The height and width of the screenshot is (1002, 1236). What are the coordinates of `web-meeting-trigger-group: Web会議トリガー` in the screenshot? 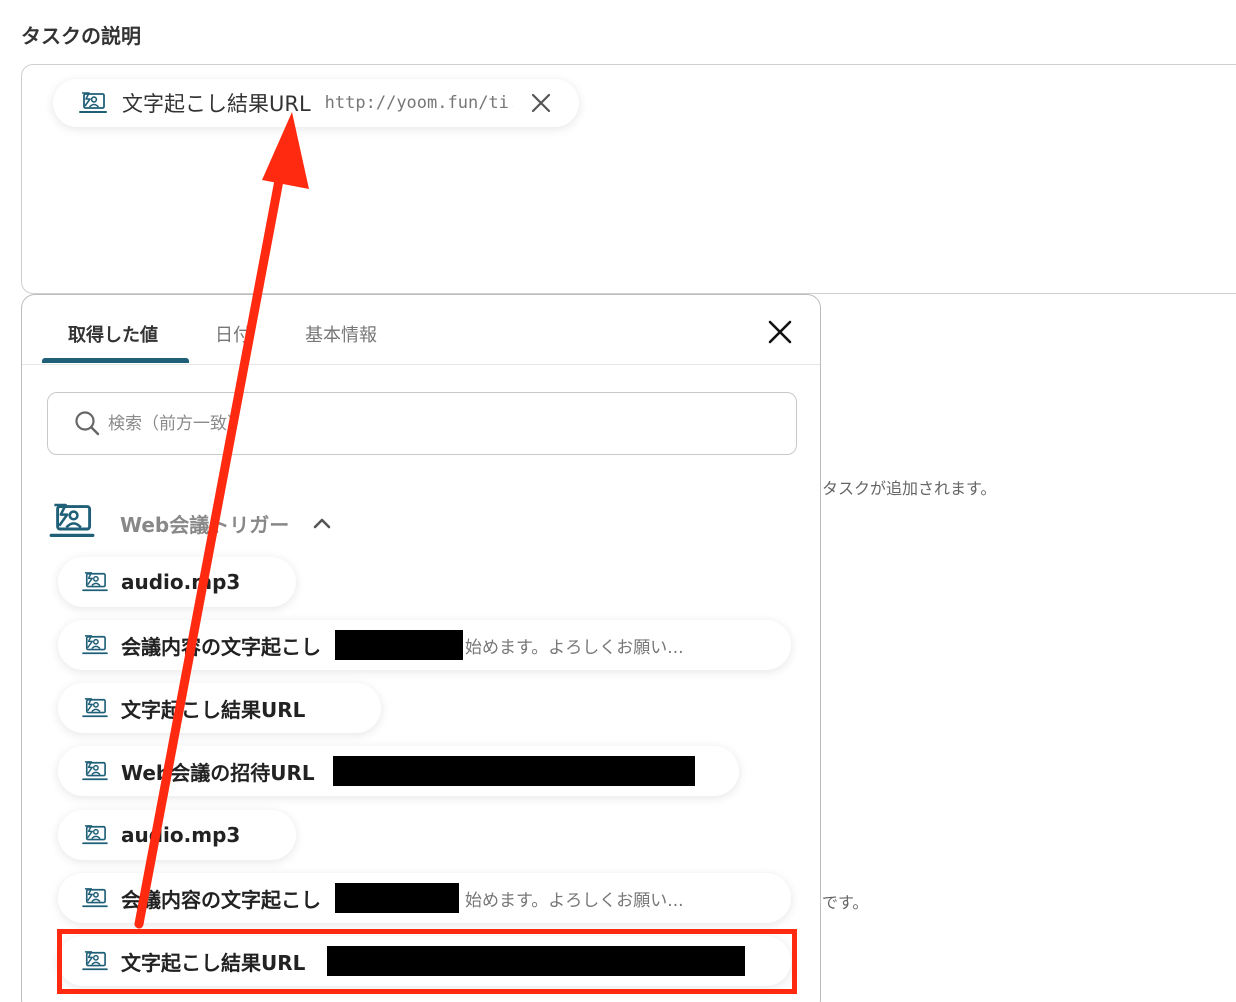 It's located at (198, 523).